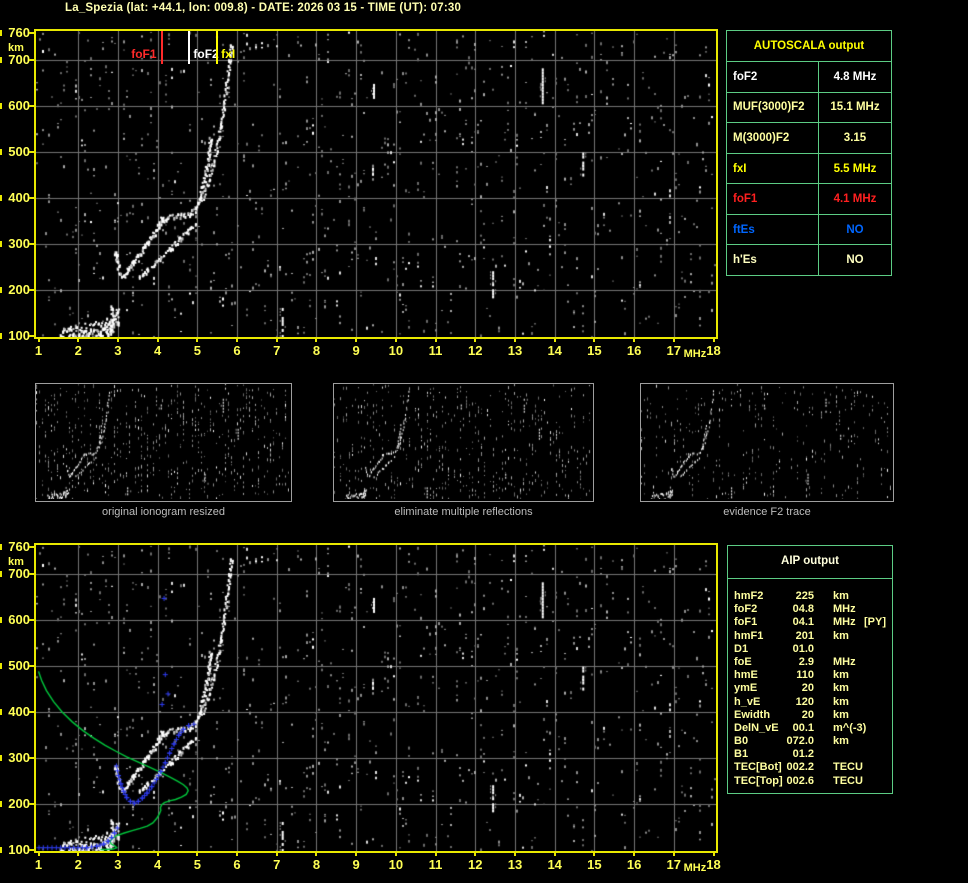  What do you see at coordinates (773, 168) in the screenshot?
I see `parameter-name: fxI` at bounding box center [773, 168].